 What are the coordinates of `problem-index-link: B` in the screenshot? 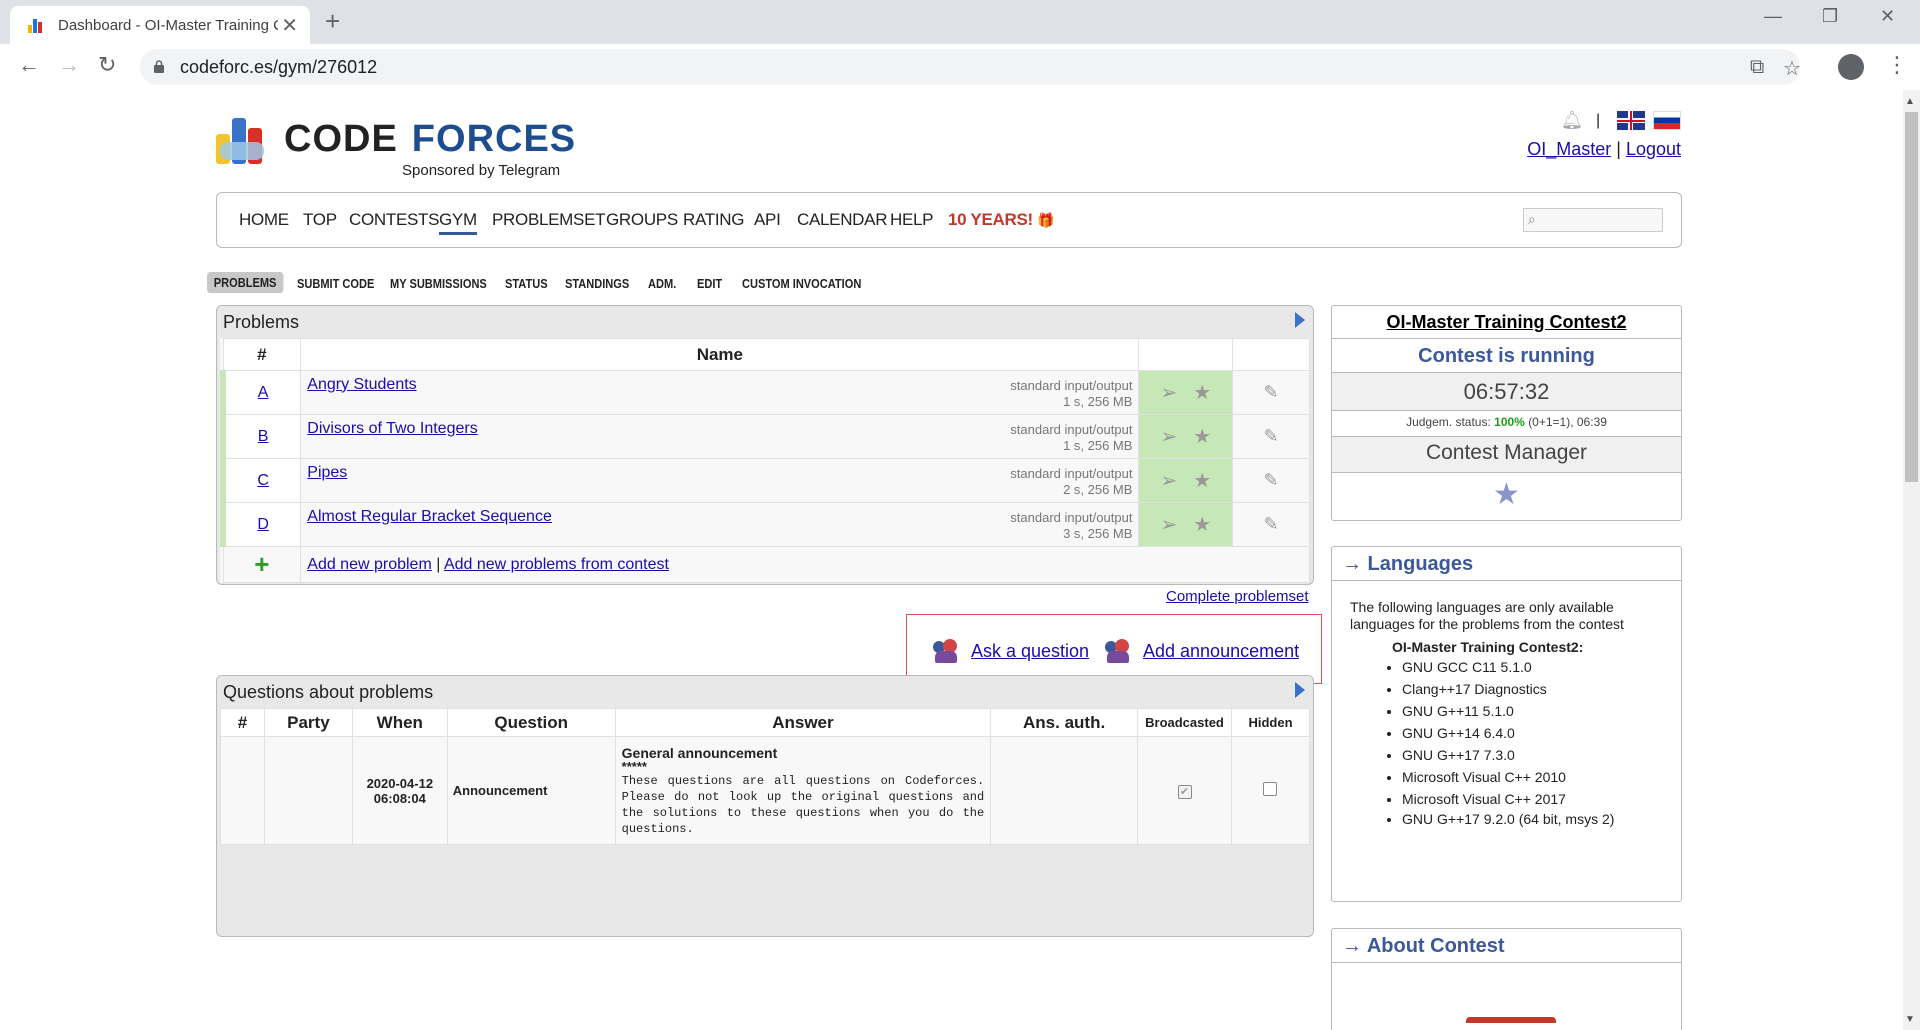 It's located at (263, 436).